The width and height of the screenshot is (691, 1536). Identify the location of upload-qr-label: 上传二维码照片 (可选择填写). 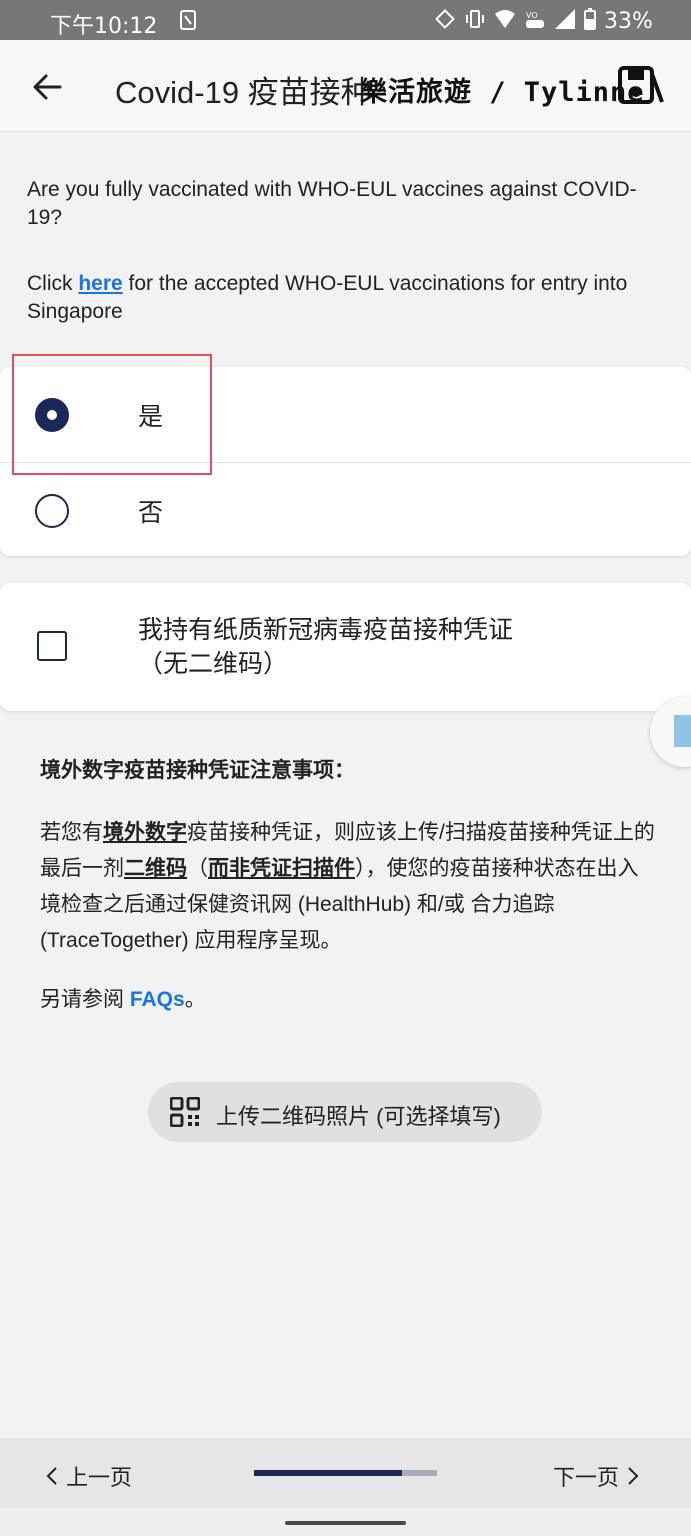
(358, 1116).